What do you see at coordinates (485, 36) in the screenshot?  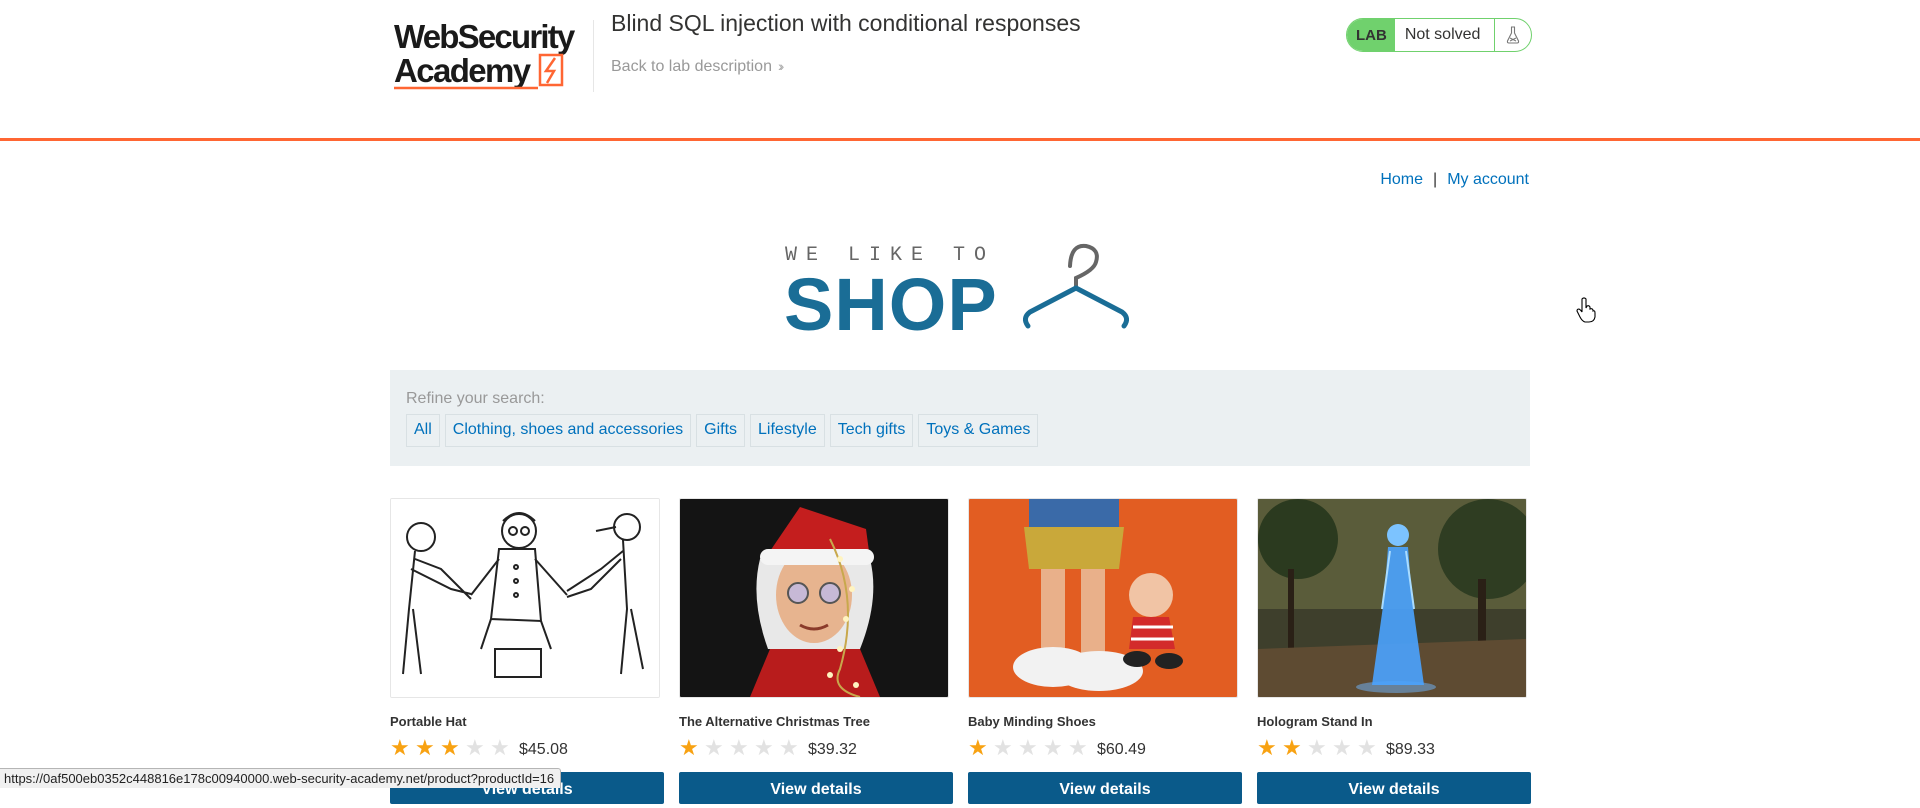 I see `svg-text: WebSecurity` at bounding box center [485, 36].